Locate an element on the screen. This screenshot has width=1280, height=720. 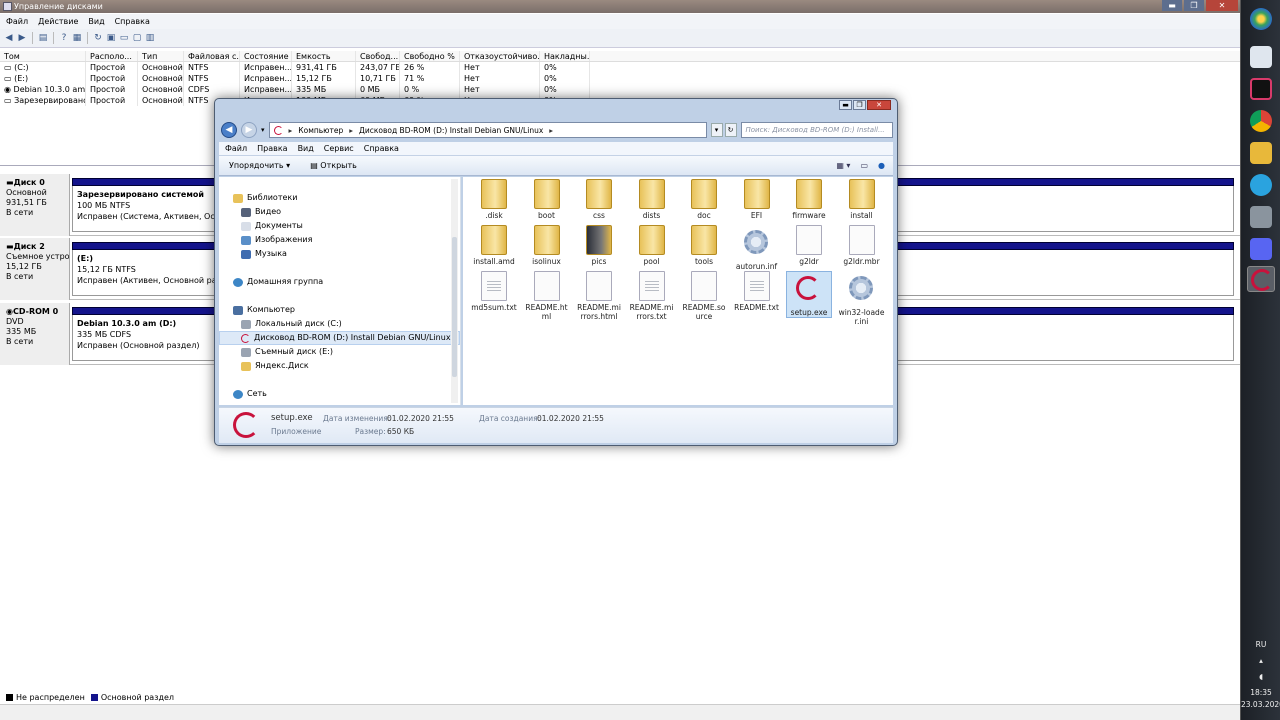
open-button: ▤ Открыть is located at coordinates (333, 165).